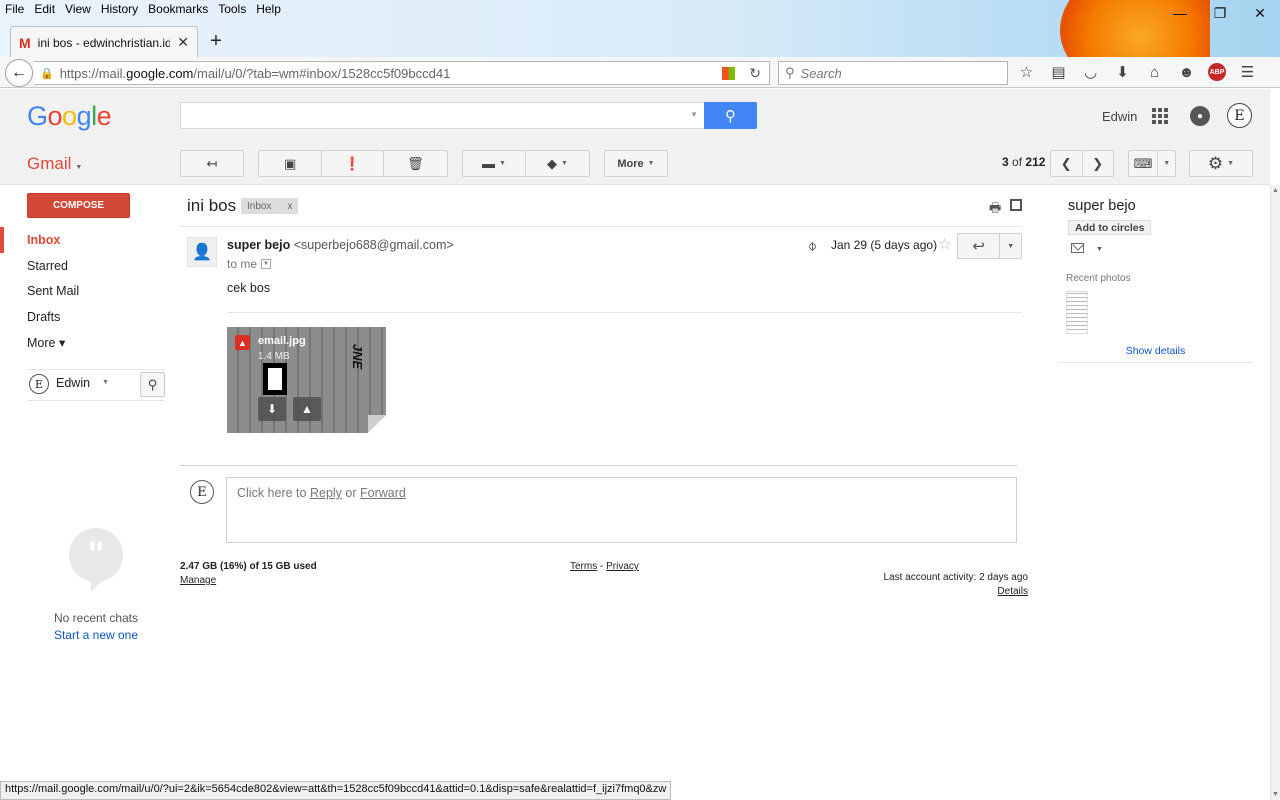 This screenshot has width=1280, height=800. Describe the element at coordinates (19, 73) in the screenshot. I see `back-button: ←` at that location.